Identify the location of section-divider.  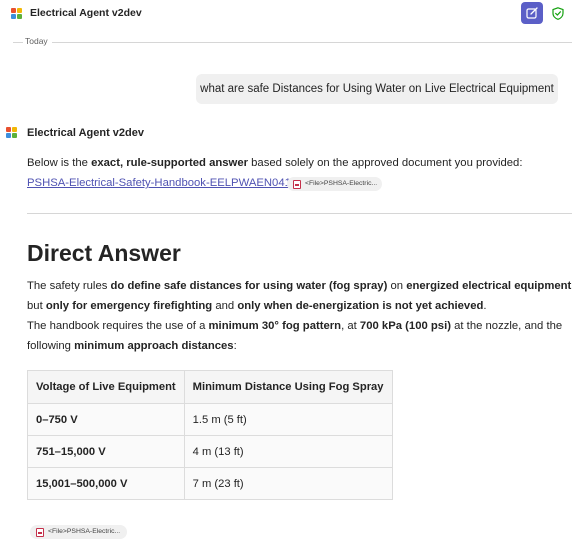
(299, 213).